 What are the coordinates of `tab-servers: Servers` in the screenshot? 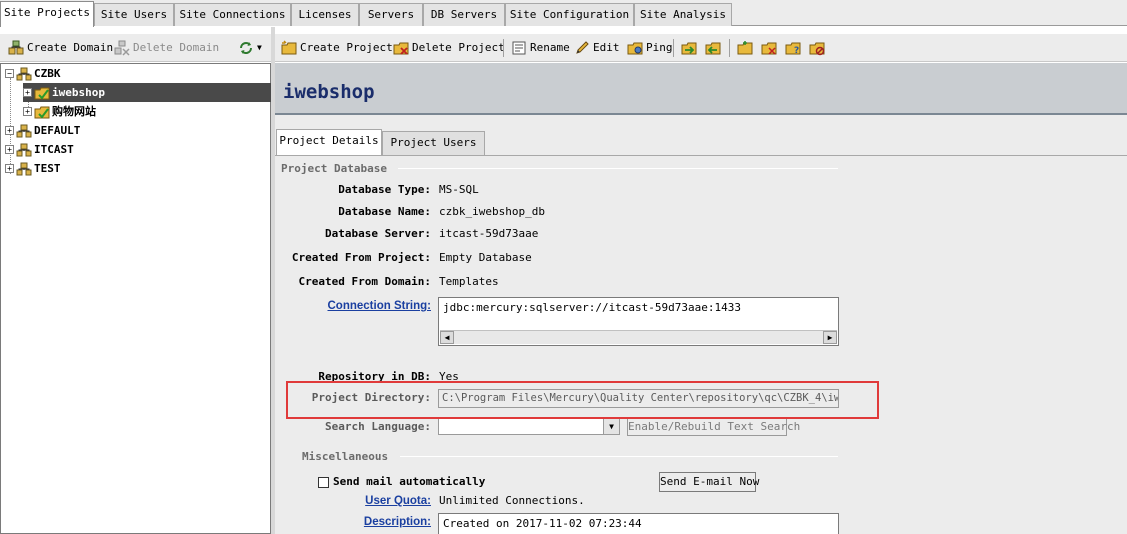 It's located at (391, 14).